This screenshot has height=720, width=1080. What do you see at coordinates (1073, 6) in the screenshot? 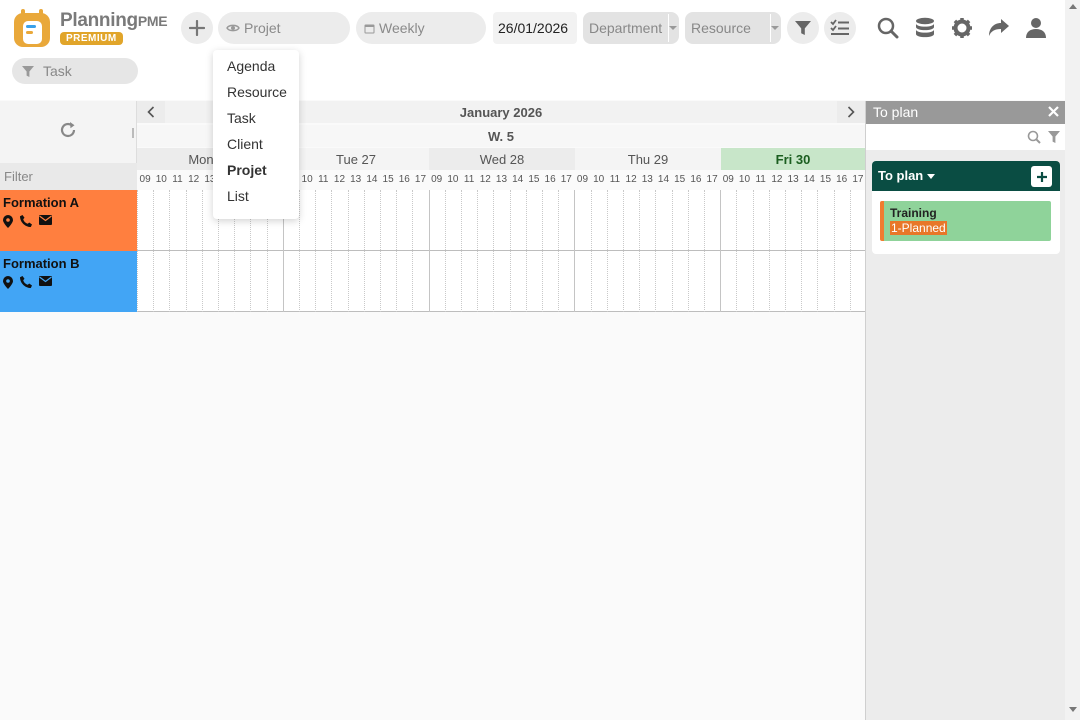
I see `scroll-up-arrow-icon` at bounding box center [1073, 6].